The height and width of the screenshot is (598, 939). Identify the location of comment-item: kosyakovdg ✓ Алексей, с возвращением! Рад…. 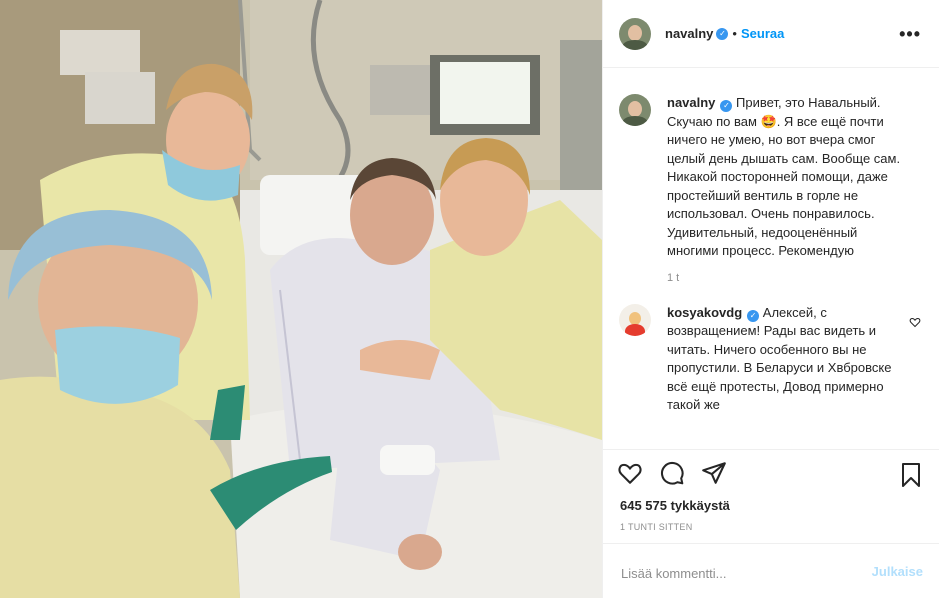
(771, 359).